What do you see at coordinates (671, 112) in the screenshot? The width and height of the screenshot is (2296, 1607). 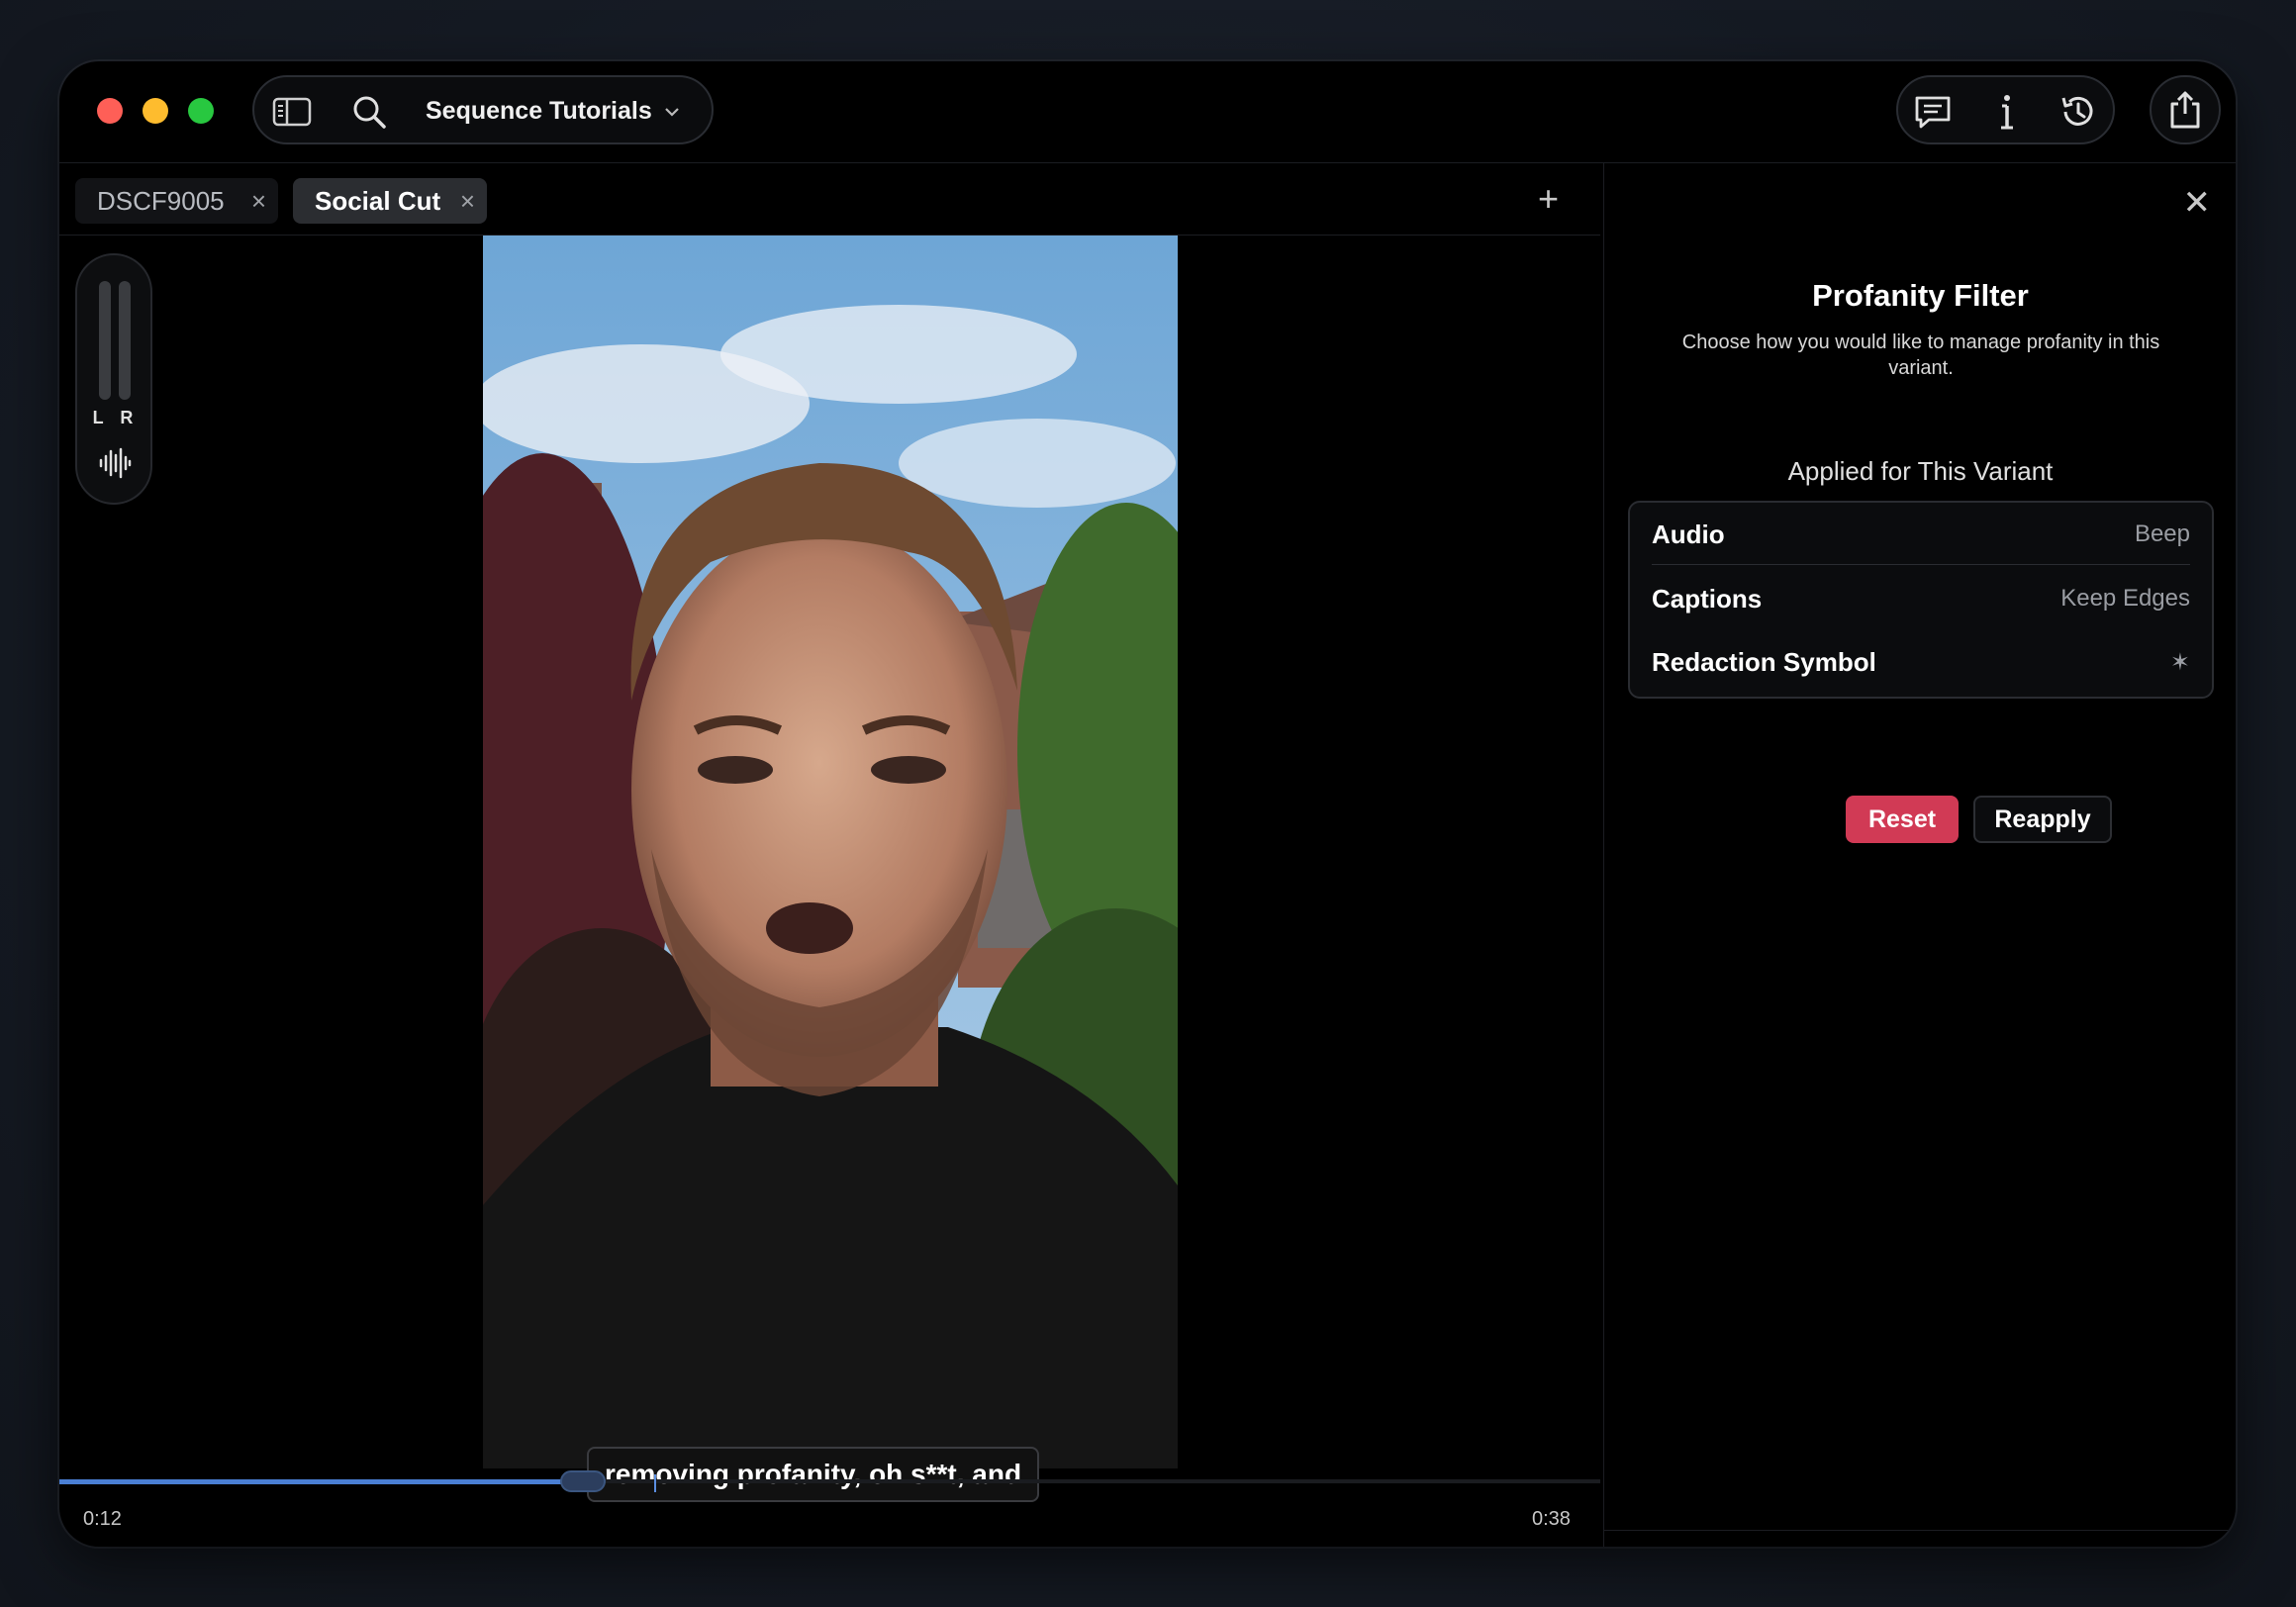 I see `chevron-down-icon` at bounding box center [671, 112].